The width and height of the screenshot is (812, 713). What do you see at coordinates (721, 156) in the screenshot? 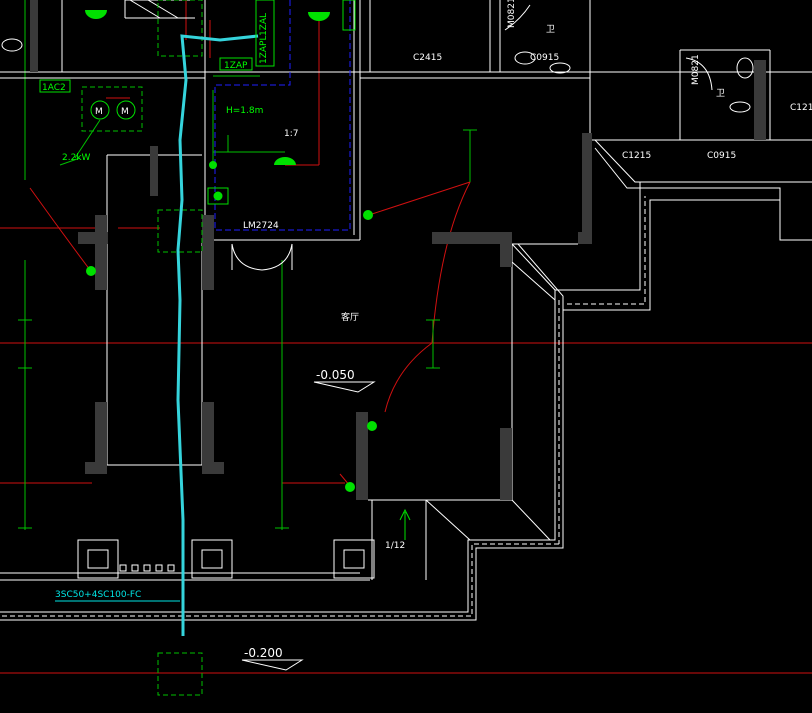
I see `window-c0915-right-label: C0915` at bounding box center [721, 156].